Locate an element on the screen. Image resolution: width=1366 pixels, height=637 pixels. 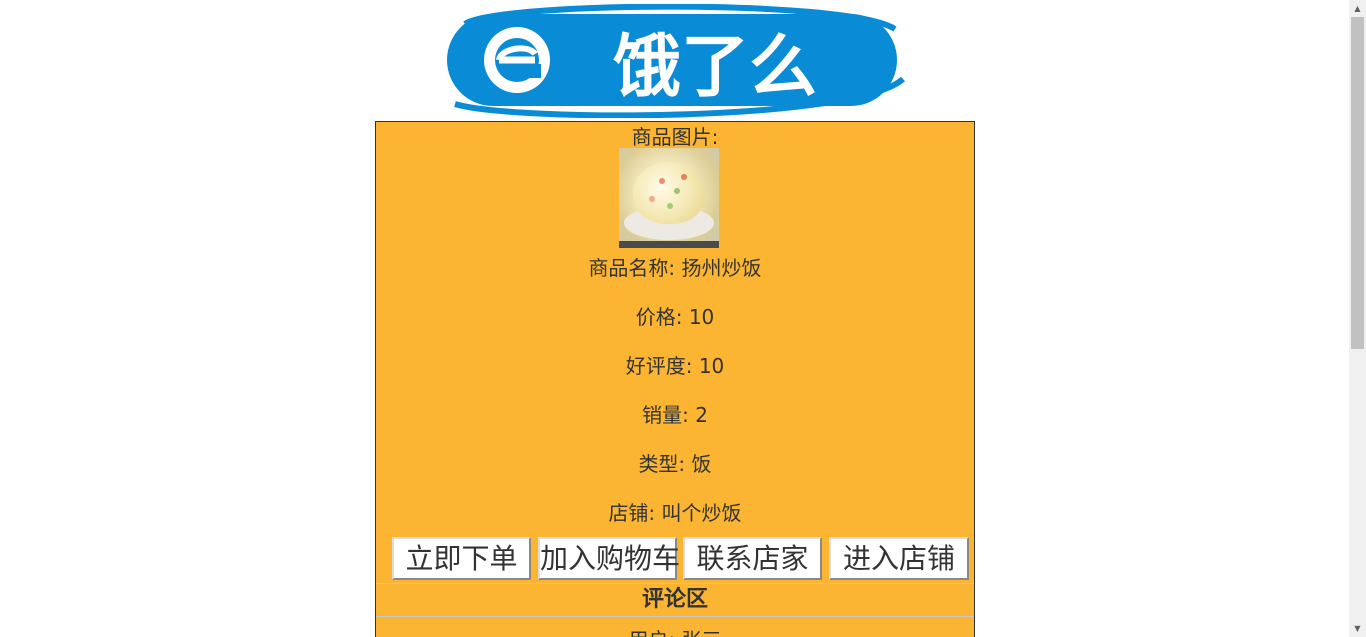
scrollbar-thumb is located at coordinates (1357, 183).